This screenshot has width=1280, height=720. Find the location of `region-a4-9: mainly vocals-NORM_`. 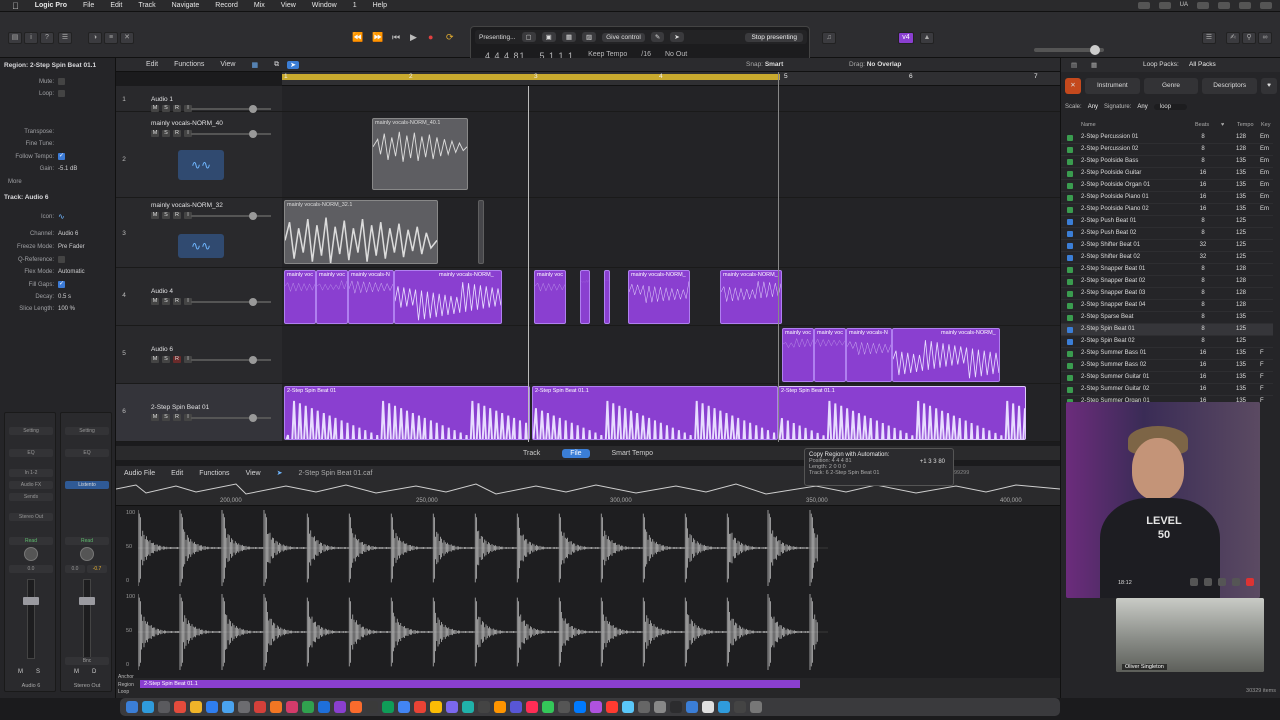

region-a4-9: mainly vocals-NORM_ is located at coordinates (751, 297).